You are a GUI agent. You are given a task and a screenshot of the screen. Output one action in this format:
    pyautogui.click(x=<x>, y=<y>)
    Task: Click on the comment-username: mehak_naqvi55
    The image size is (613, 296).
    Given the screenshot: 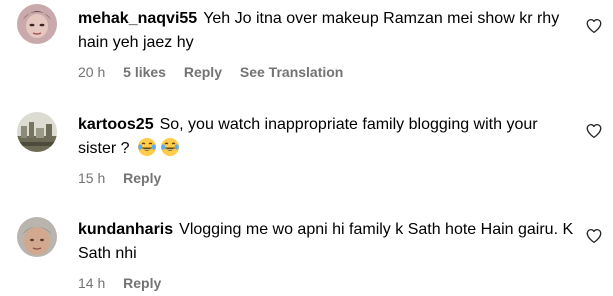 What is the action you would take?
    pyautogui.click(x=137, y=18)
    